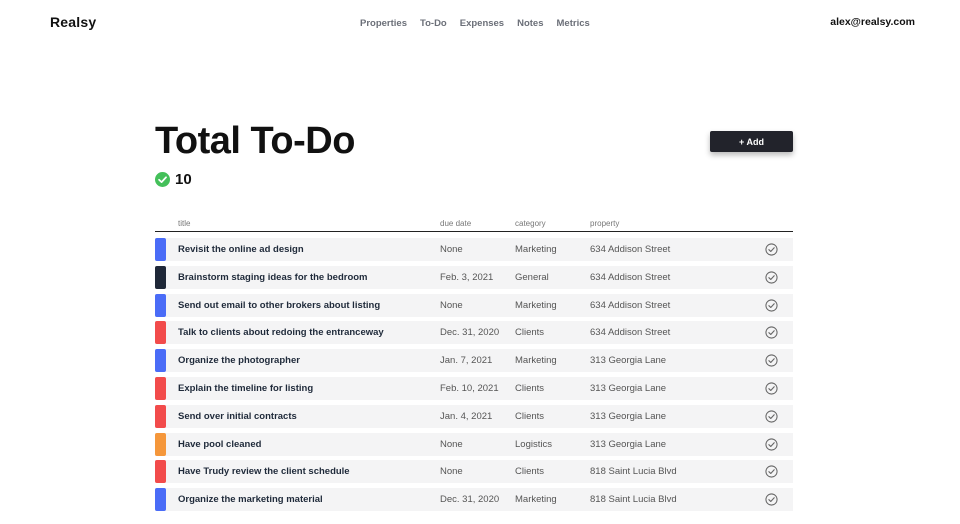  What do you see at coordinates (383, 23) in the screenshot?
I see `nav-link-properties: Properties` at bounding box center [383, 23].